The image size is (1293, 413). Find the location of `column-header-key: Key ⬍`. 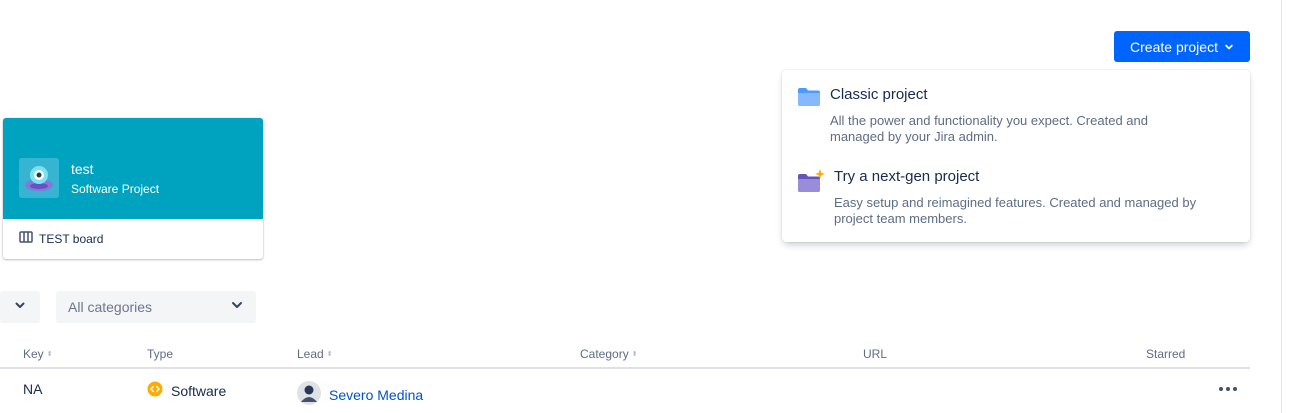

column-header-key: Key ⬍ is located at coordinates (38, 354).